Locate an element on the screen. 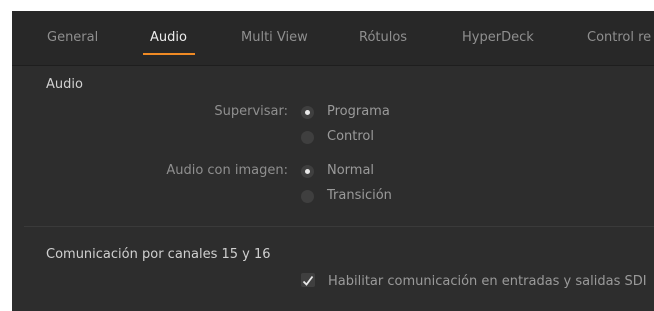 This screenshot has width=654, height=311. talkback-section-title: Comunicación por canales 15 y 16 is located at coordinates (158, 254).